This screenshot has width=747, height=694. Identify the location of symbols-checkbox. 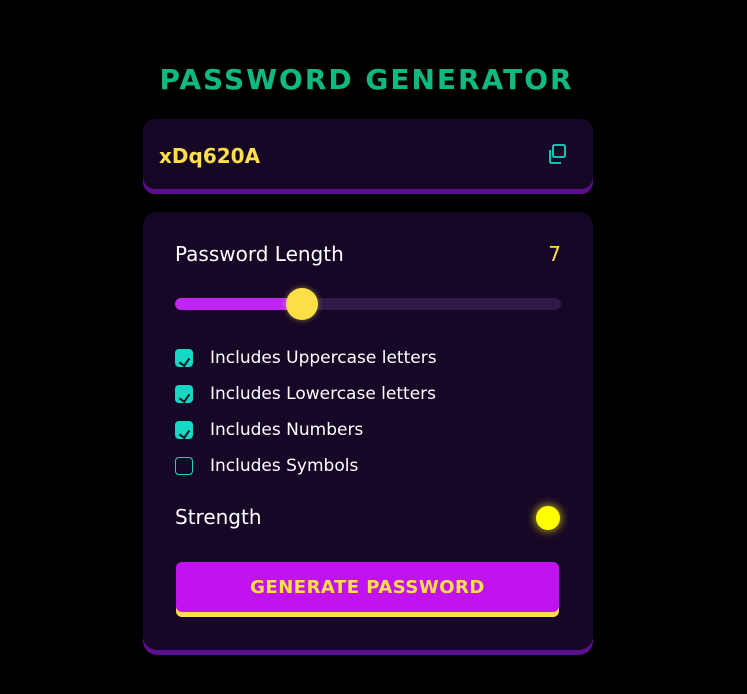
(184, 466).